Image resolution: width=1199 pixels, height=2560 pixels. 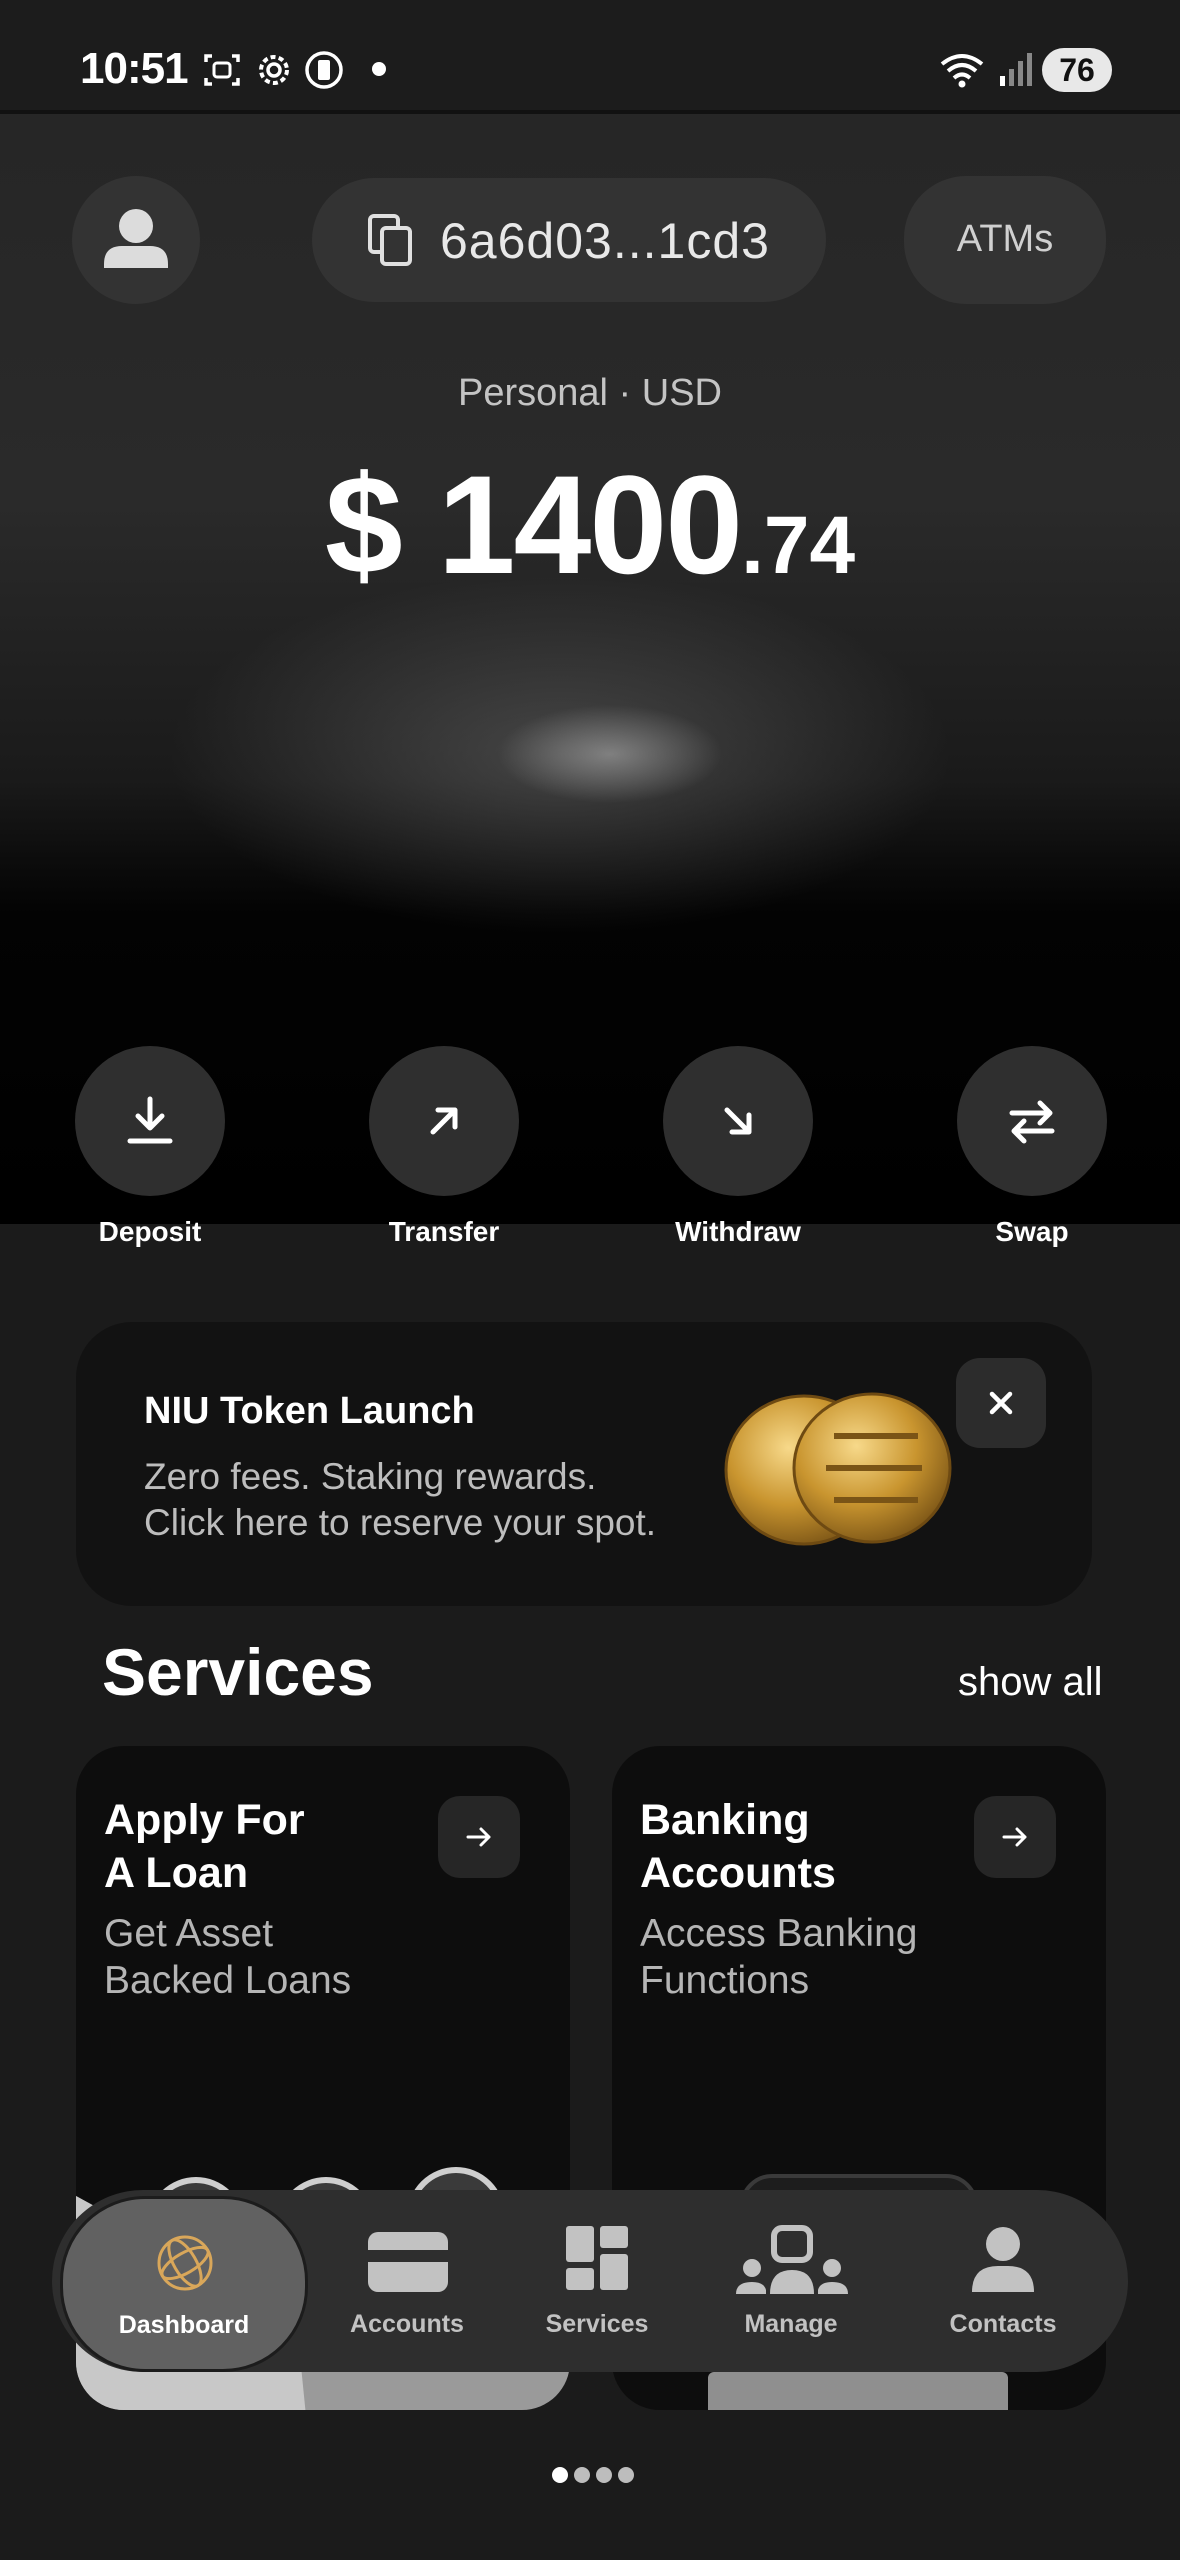 What do you see at coordinates (238, 1672) in the screenshot?
I see `services-heading: Services` at bounding box center [238, 1672].